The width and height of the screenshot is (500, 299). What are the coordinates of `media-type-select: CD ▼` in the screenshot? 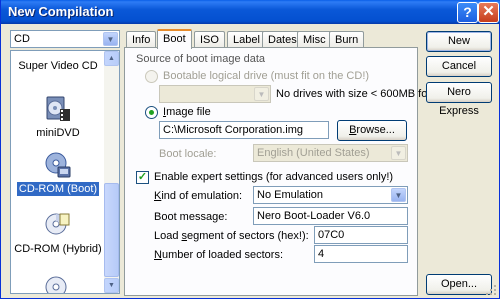 It's located at (65, 39).